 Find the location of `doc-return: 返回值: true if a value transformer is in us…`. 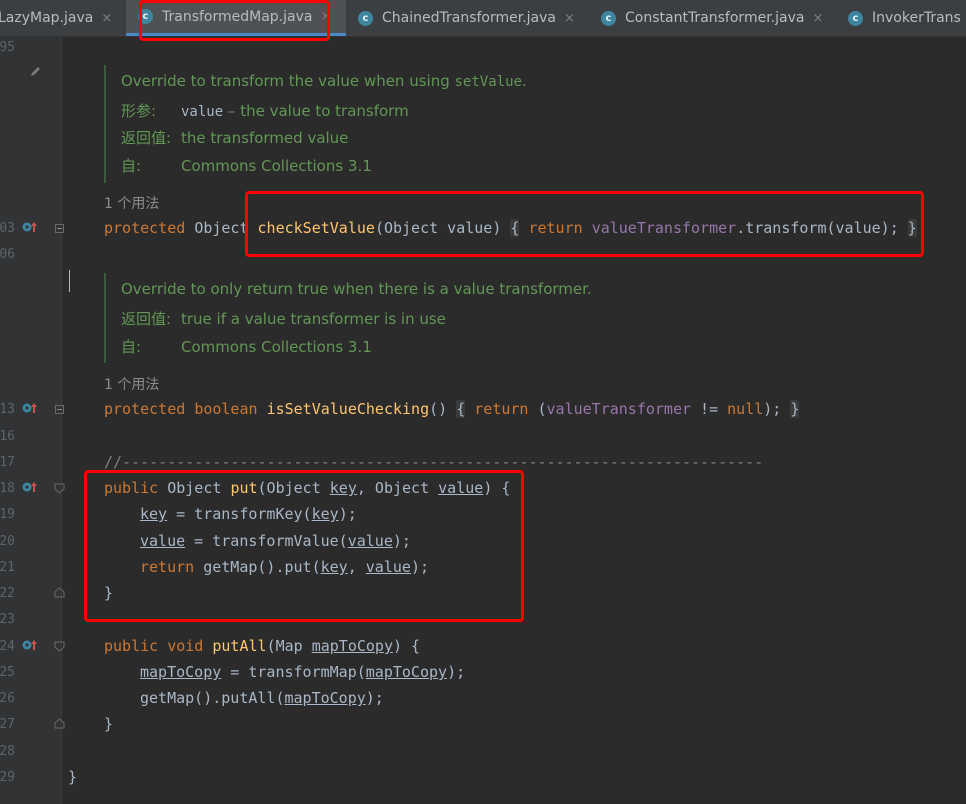

doc-return: 返回值: true if a value transformer is in us… is located at coordinates (283, 319).